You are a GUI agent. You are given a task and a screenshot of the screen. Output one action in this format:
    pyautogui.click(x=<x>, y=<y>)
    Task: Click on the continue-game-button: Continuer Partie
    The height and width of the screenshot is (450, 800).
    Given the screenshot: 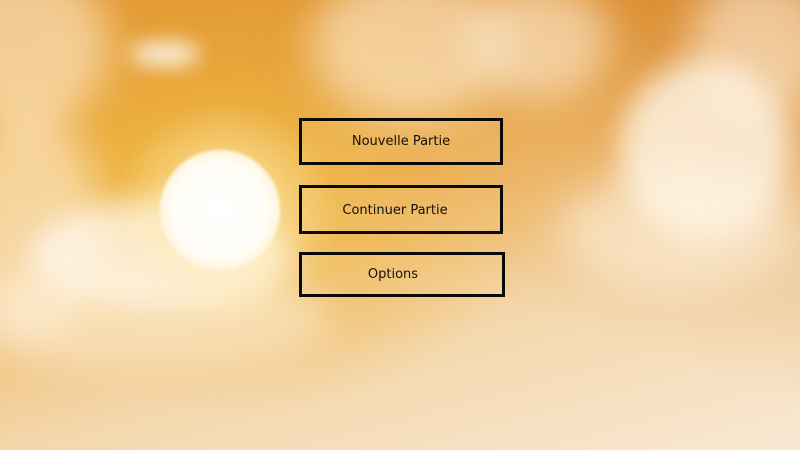 What is the action you would take?
    pyautogui.click(x=401, y=209)
    